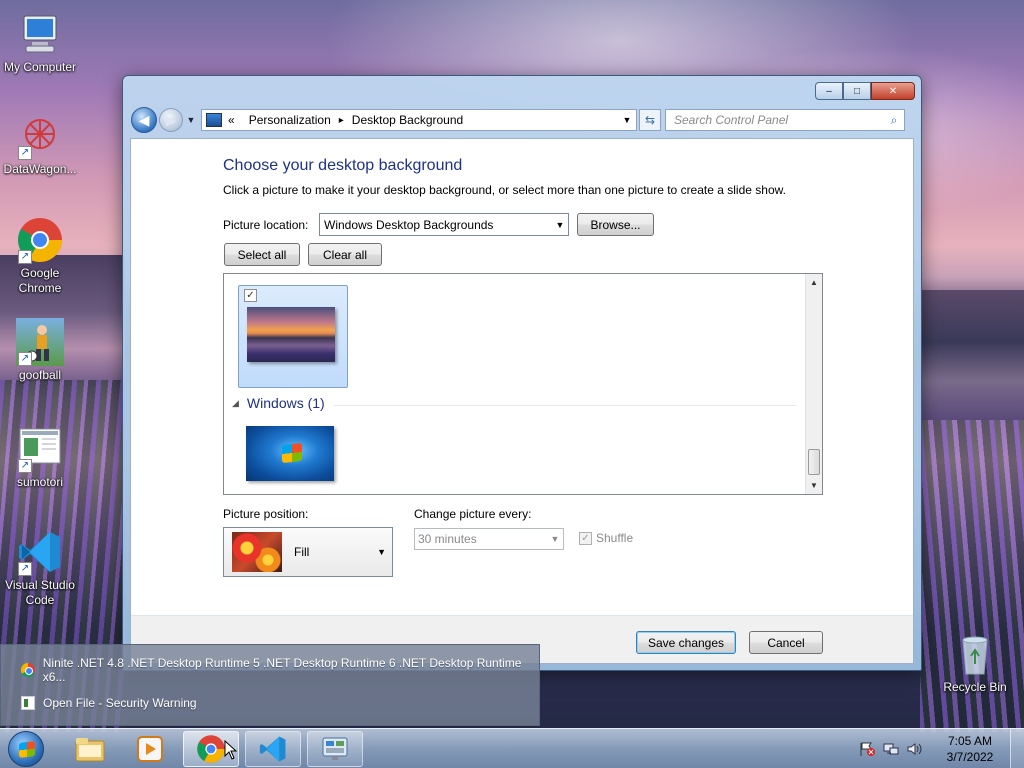  Describe the element at coordinates (231, 750) in the screenshot. I see `mouse-cursor-icon` at that location.